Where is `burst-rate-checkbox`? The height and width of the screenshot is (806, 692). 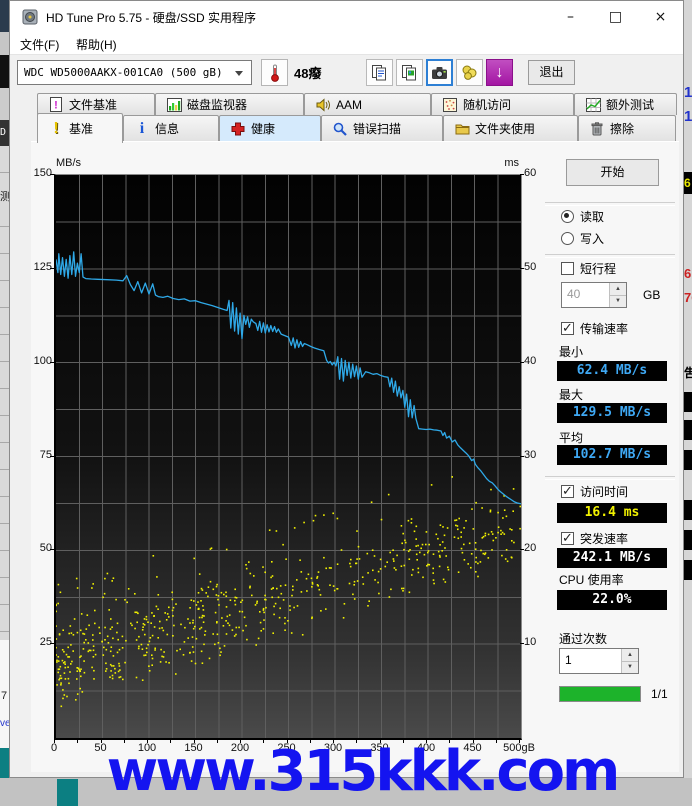 burst-rate-checkbox is located at coordinates (567, 538).